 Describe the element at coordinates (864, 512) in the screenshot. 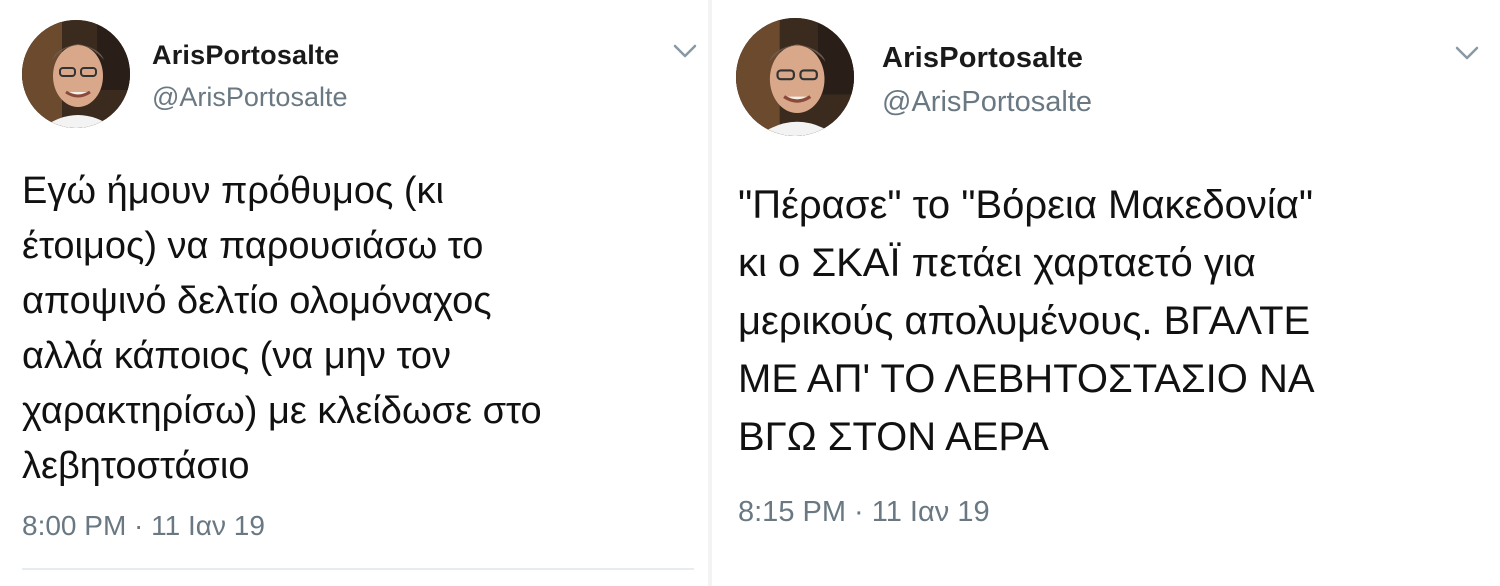

I see `tweet-timestamp: 8:15 PM · 11 Ιαν 19` at that location.